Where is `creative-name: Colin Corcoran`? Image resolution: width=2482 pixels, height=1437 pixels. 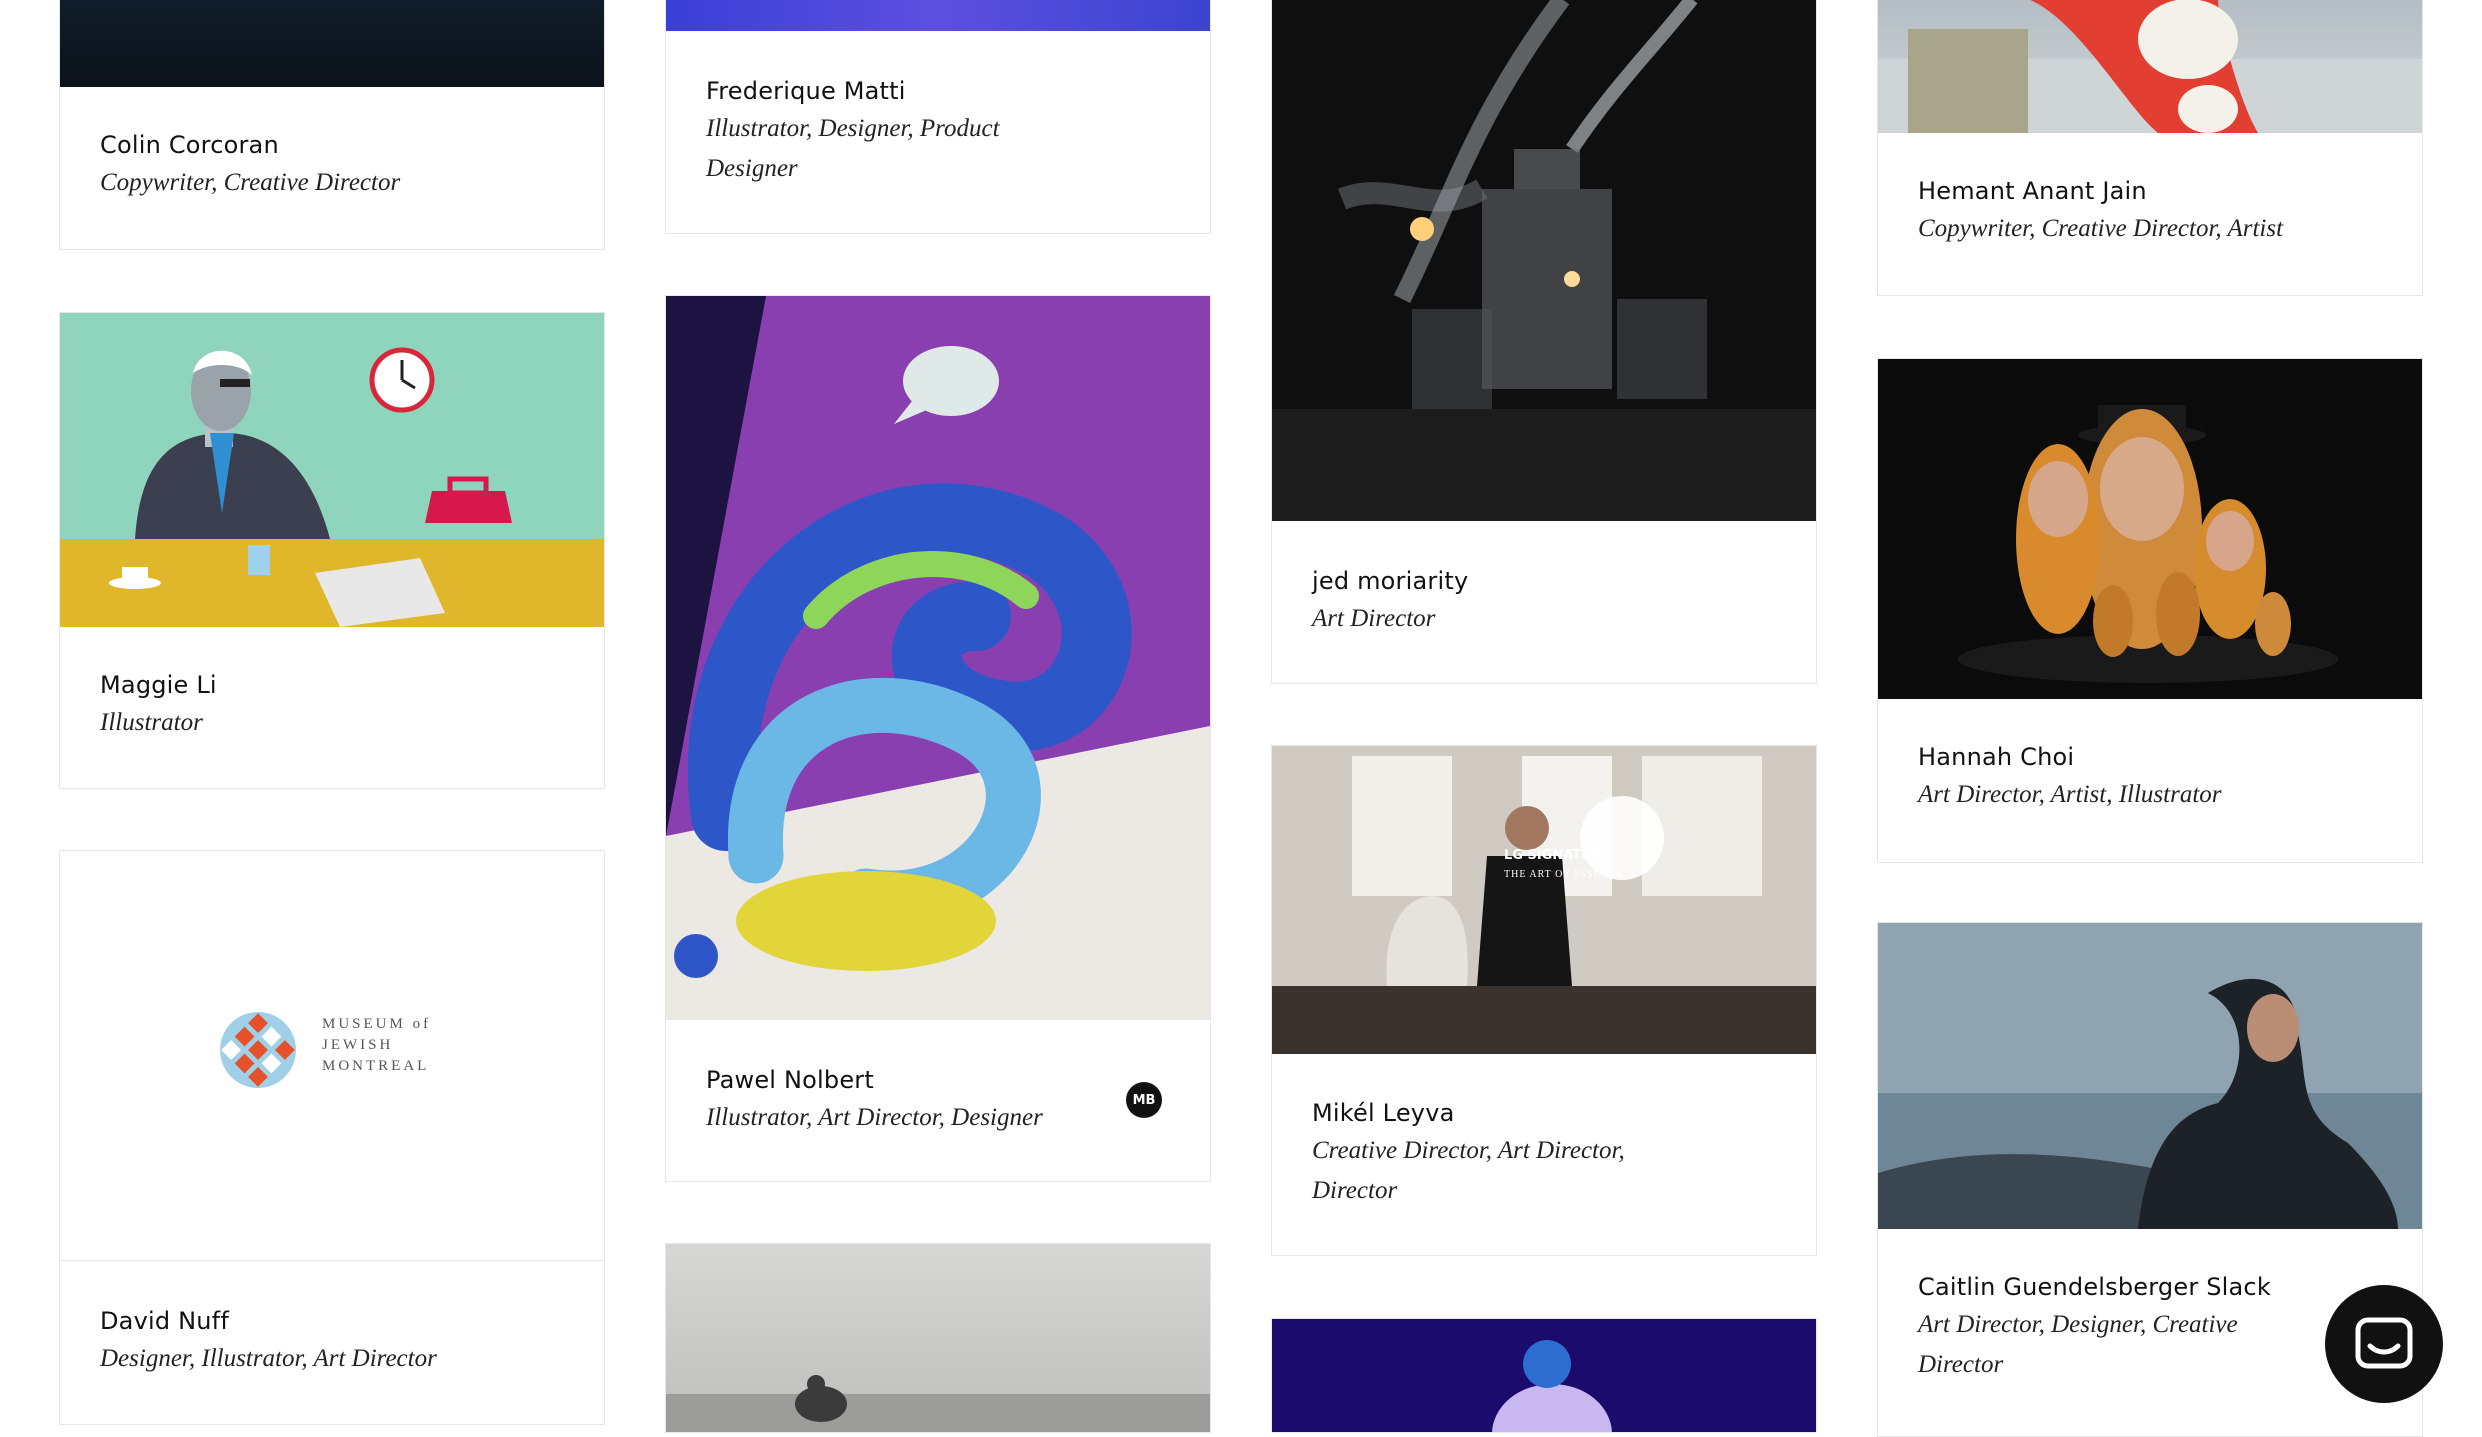
creative-name: Colin Corcoran is located at coordinates (332, 145).